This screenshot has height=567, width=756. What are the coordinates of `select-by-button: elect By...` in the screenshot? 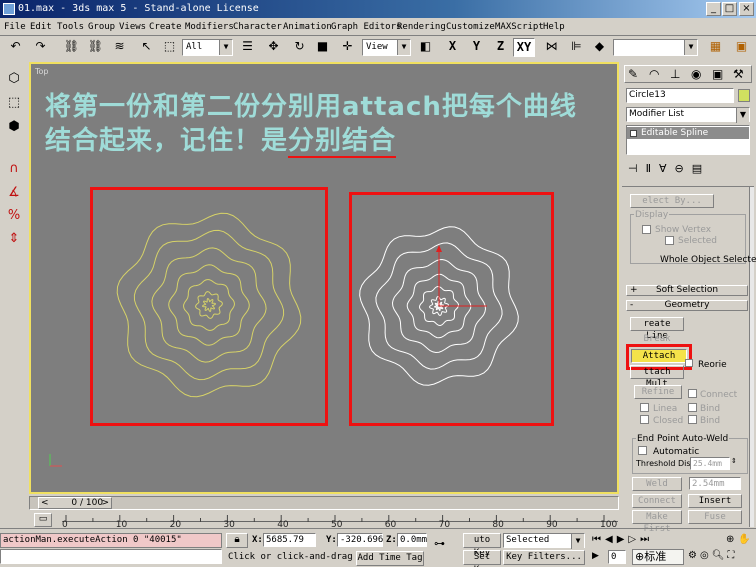 It's located at (672, 201).